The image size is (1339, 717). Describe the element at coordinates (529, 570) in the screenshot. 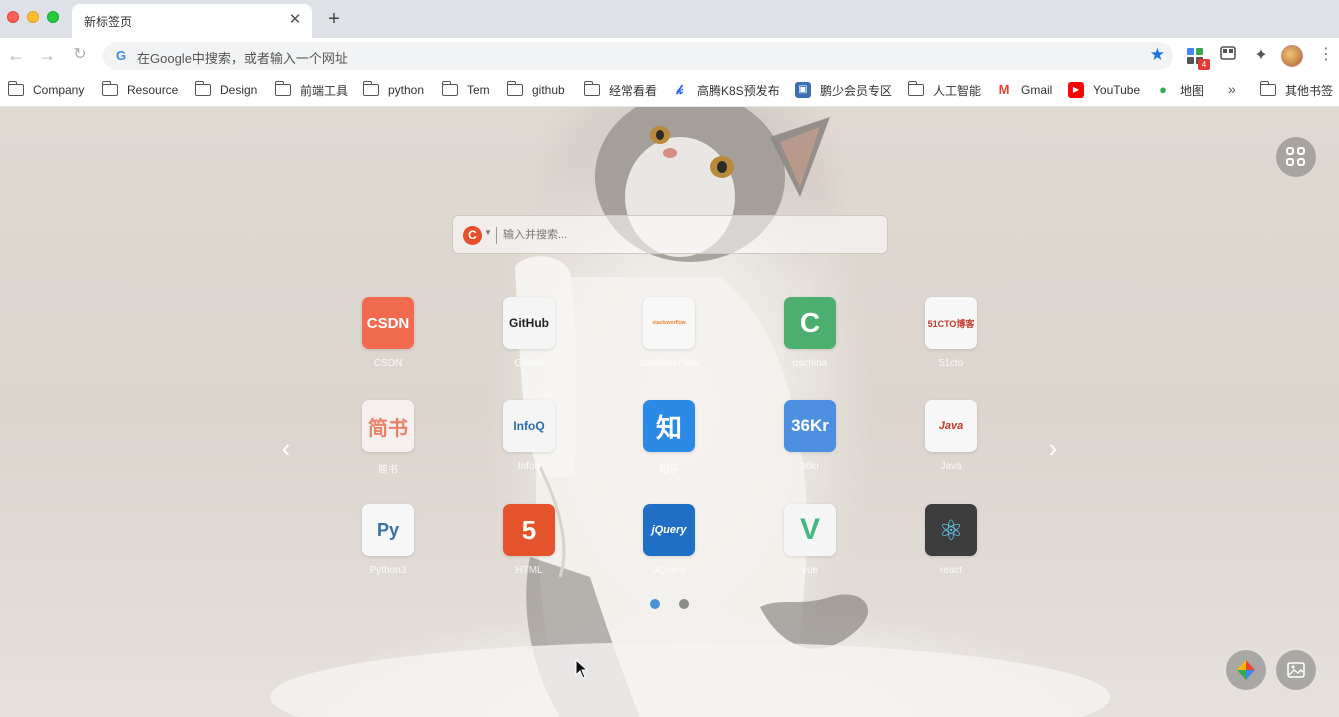

I see `tile-label: HTML` at that location.